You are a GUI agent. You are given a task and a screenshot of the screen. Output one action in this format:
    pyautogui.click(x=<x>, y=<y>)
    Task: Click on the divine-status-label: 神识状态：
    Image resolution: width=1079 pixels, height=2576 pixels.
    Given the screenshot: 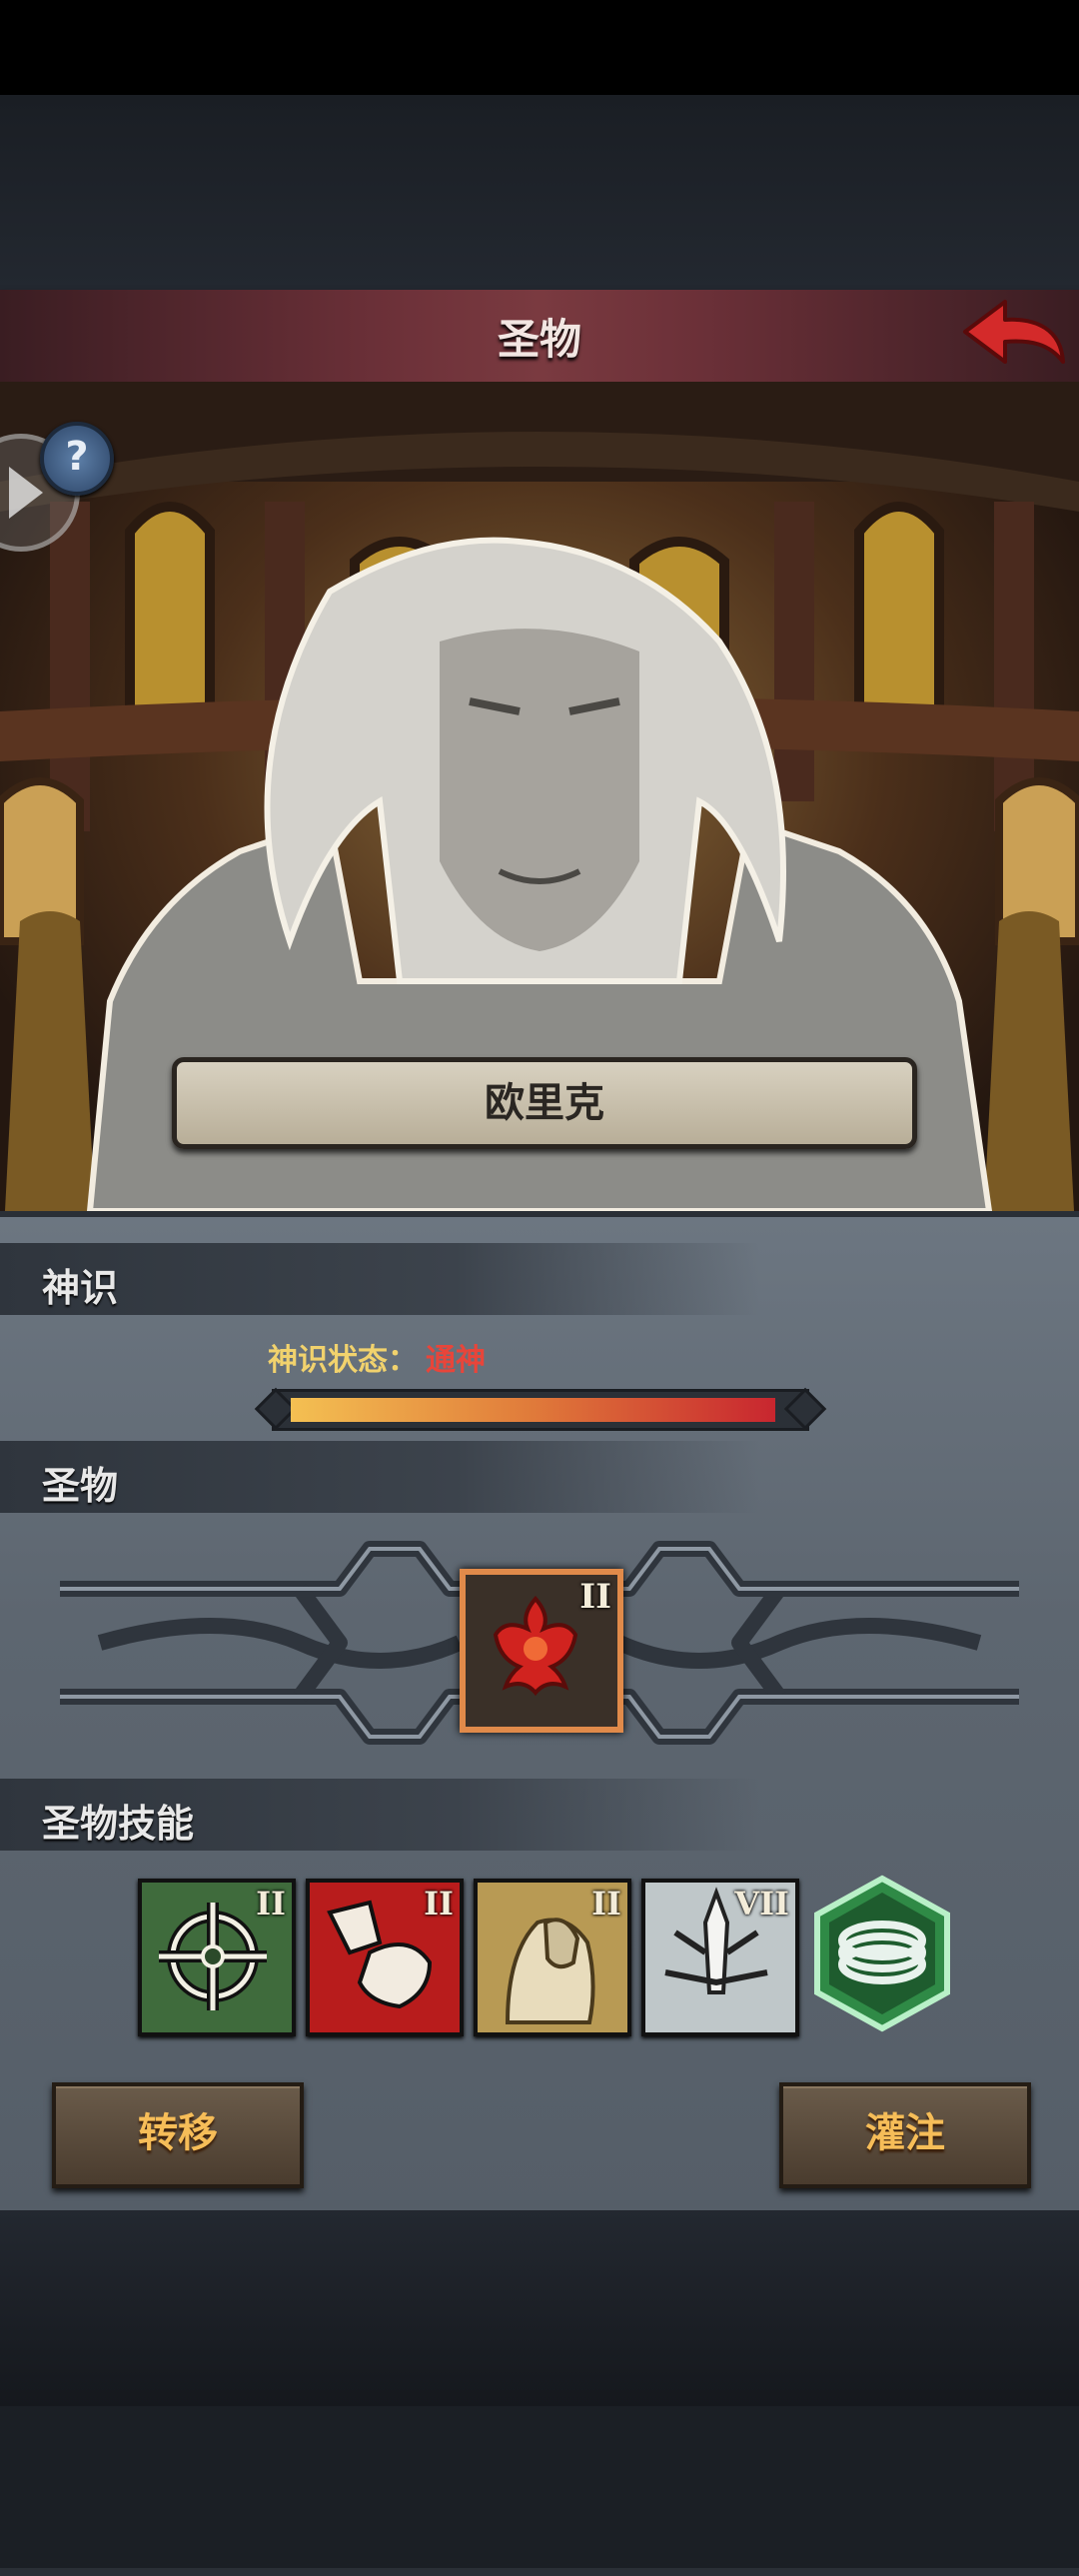 What is the action you would take?
    pyautogui.click(x=343, y=1360)
    